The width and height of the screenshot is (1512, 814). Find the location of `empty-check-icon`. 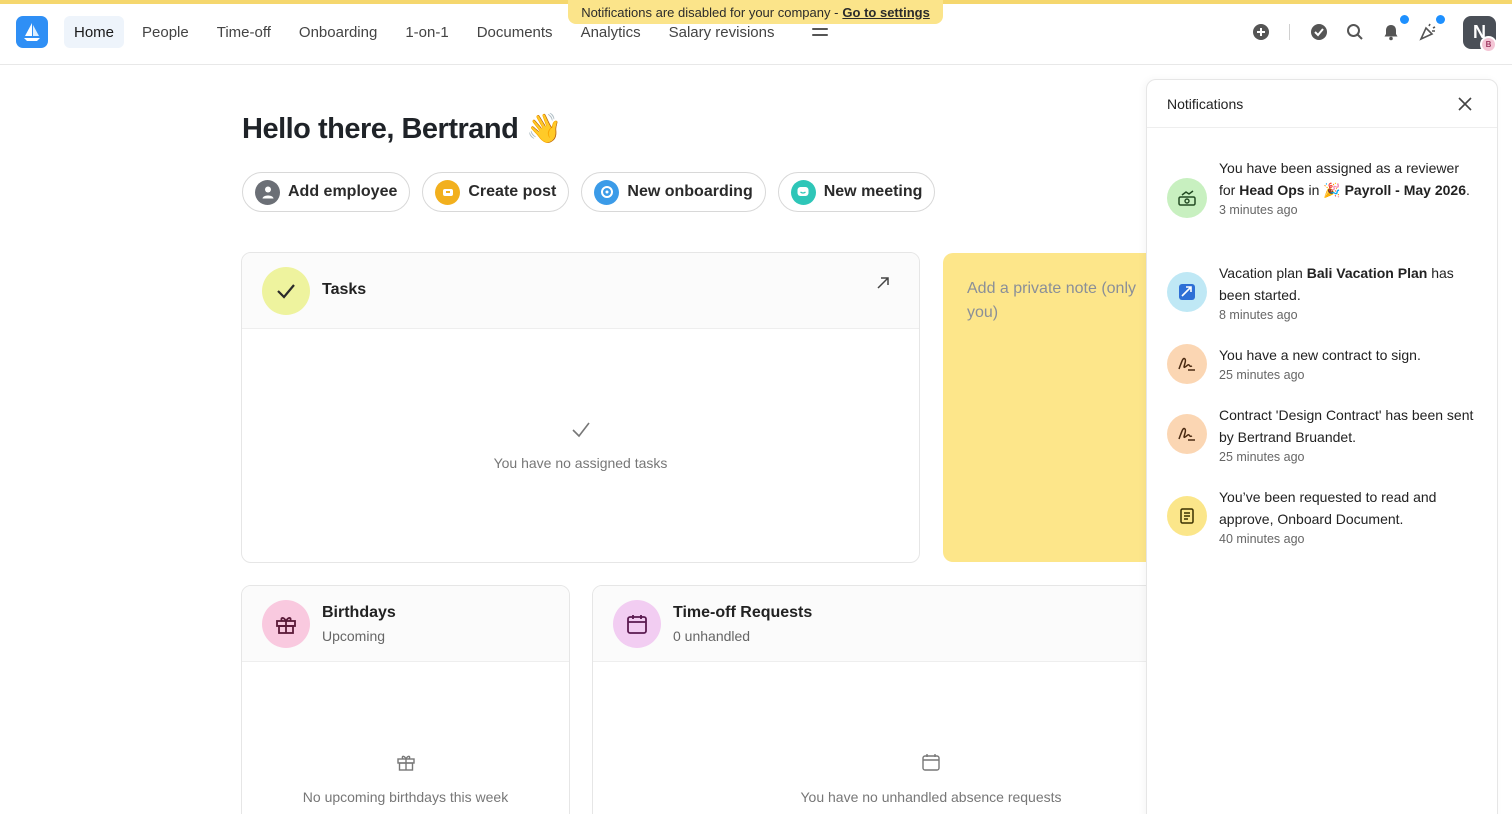

empty-check-icon is located at coordinates (581, 432).